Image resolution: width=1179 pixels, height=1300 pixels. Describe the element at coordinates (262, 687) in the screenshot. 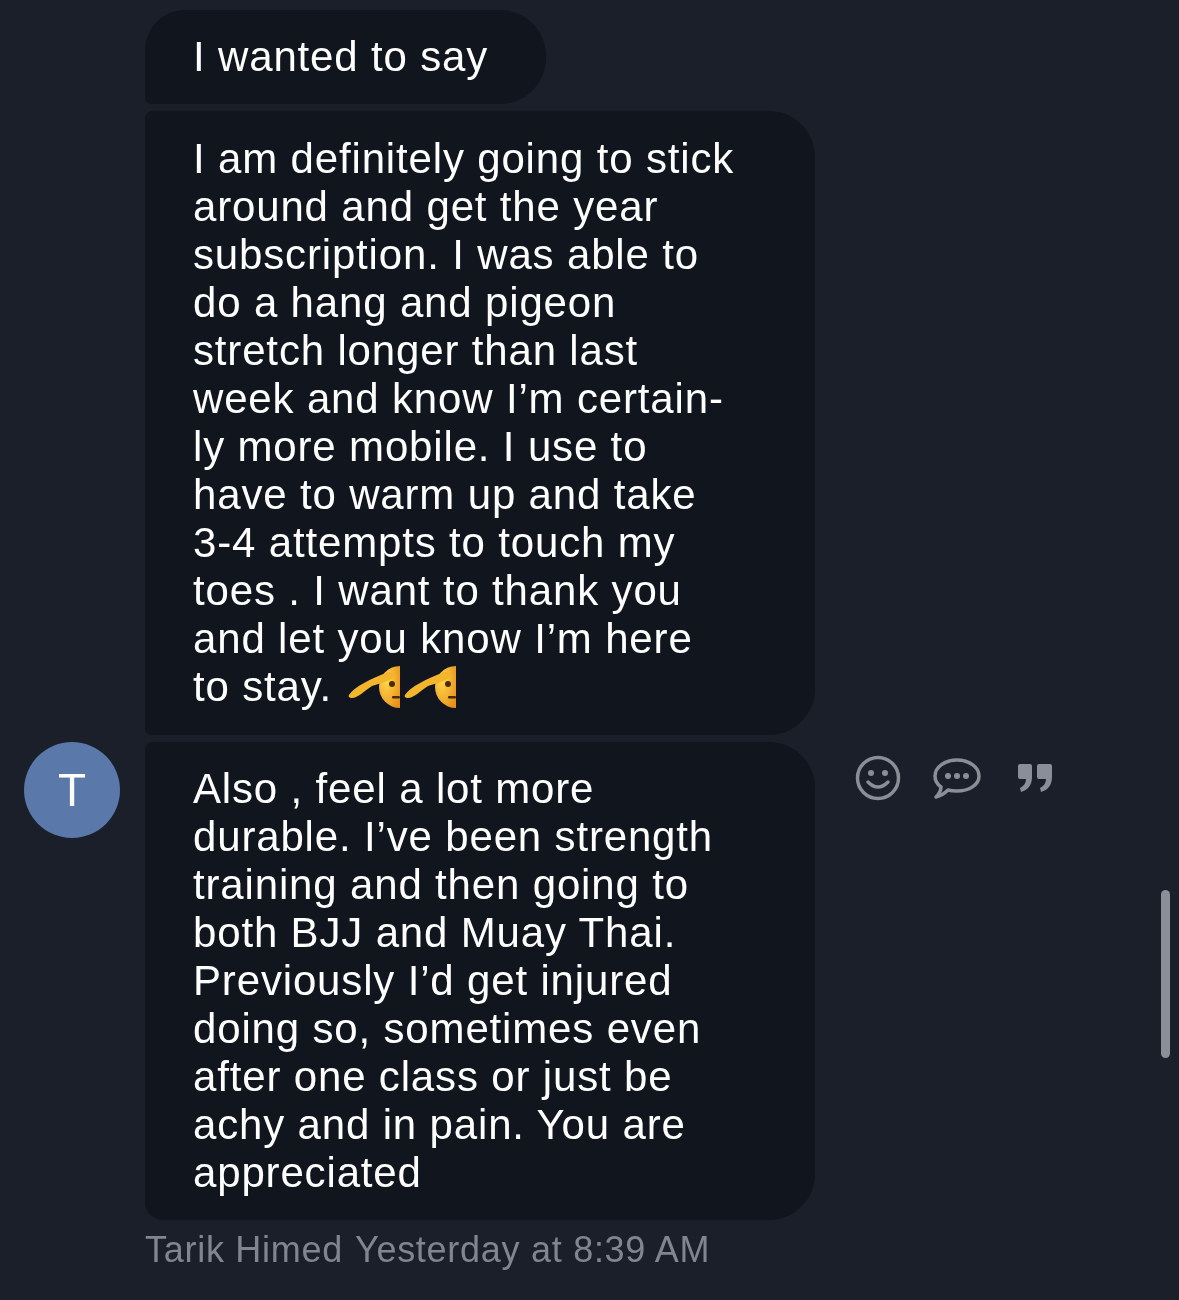

I see `message-text: to stay.` at that location.